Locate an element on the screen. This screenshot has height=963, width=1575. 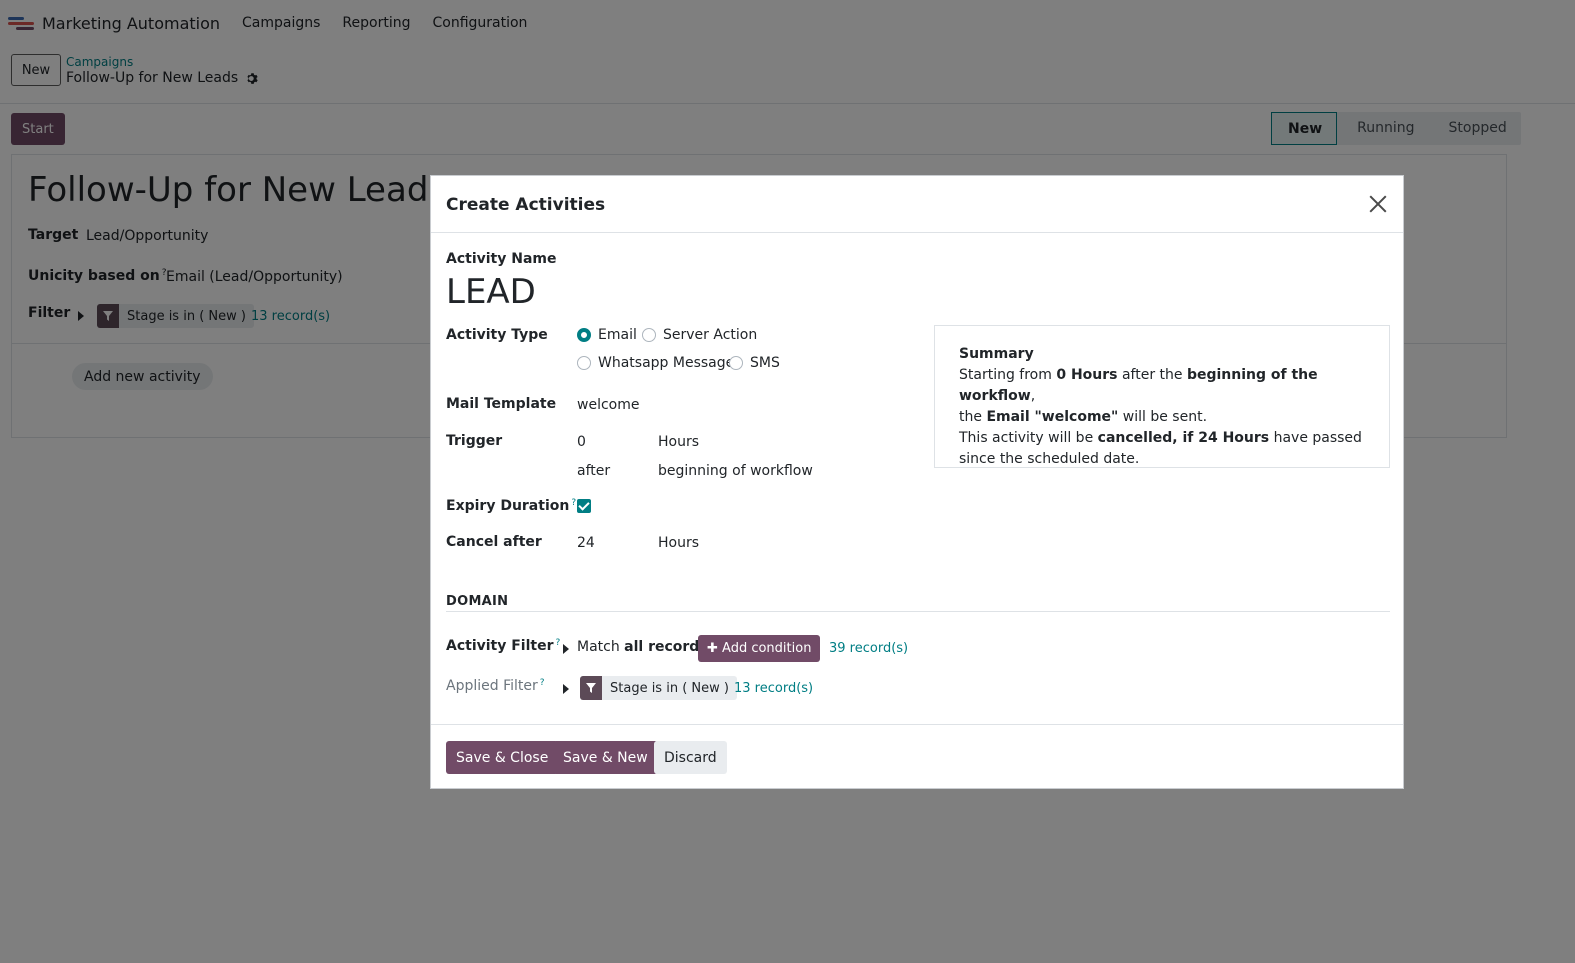
applied-filter-record-count: 13 record(s) is located at coordinates (773, 688).